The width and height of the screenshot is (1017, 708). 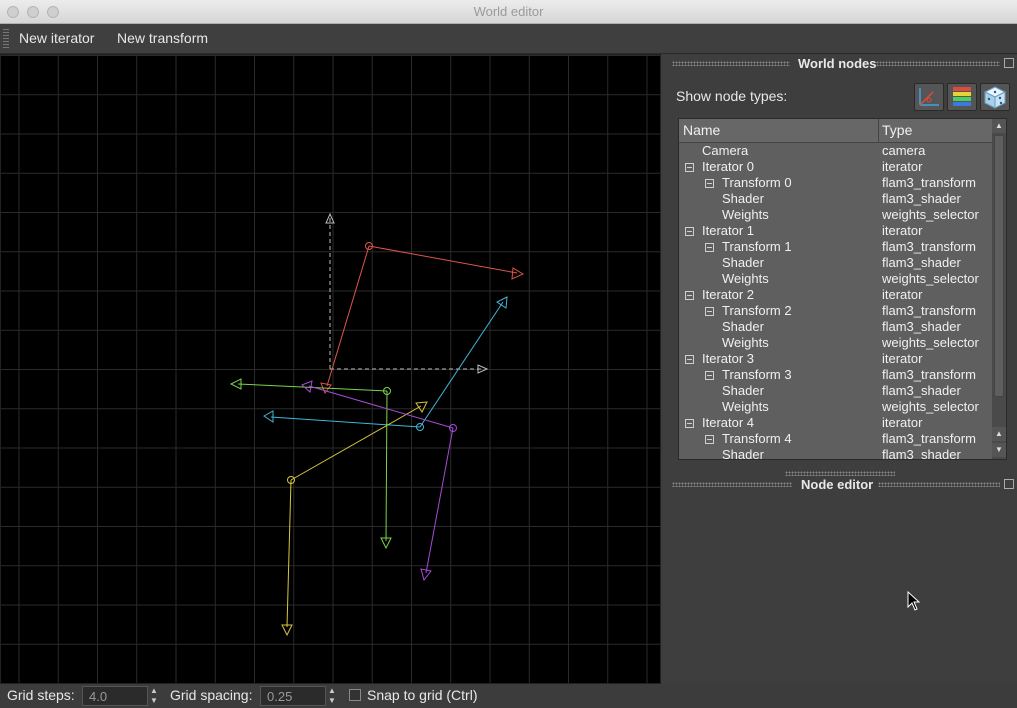 I want to click on axes-icon, so click(x=929, y=97).